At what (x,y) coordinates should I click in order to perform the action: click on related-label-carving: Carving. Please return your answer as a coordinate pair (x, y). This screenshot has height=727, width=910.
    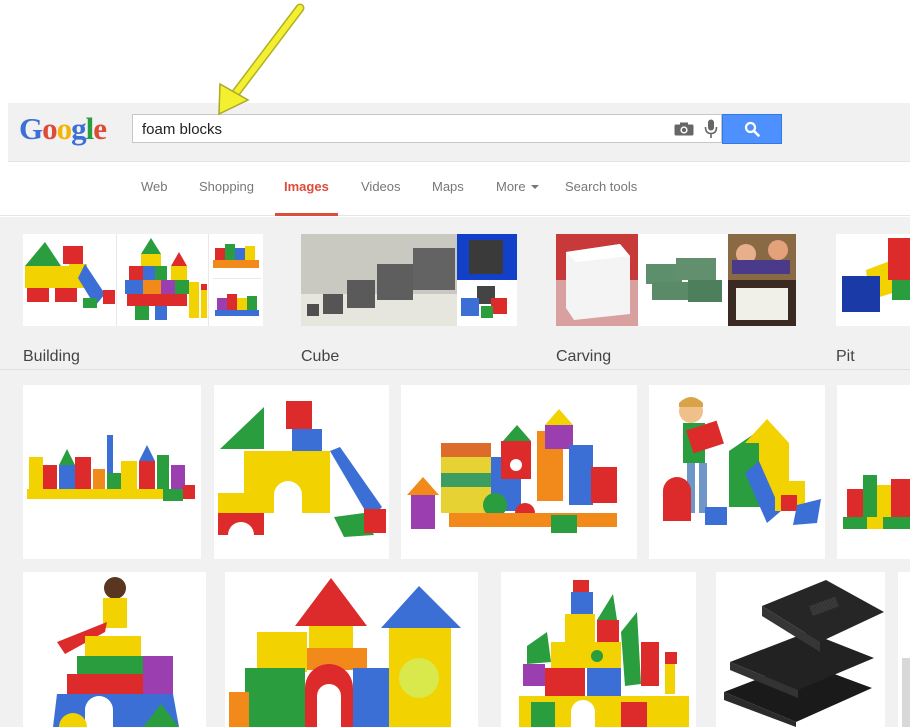
    Looking at the image, I should click on (583, 357).